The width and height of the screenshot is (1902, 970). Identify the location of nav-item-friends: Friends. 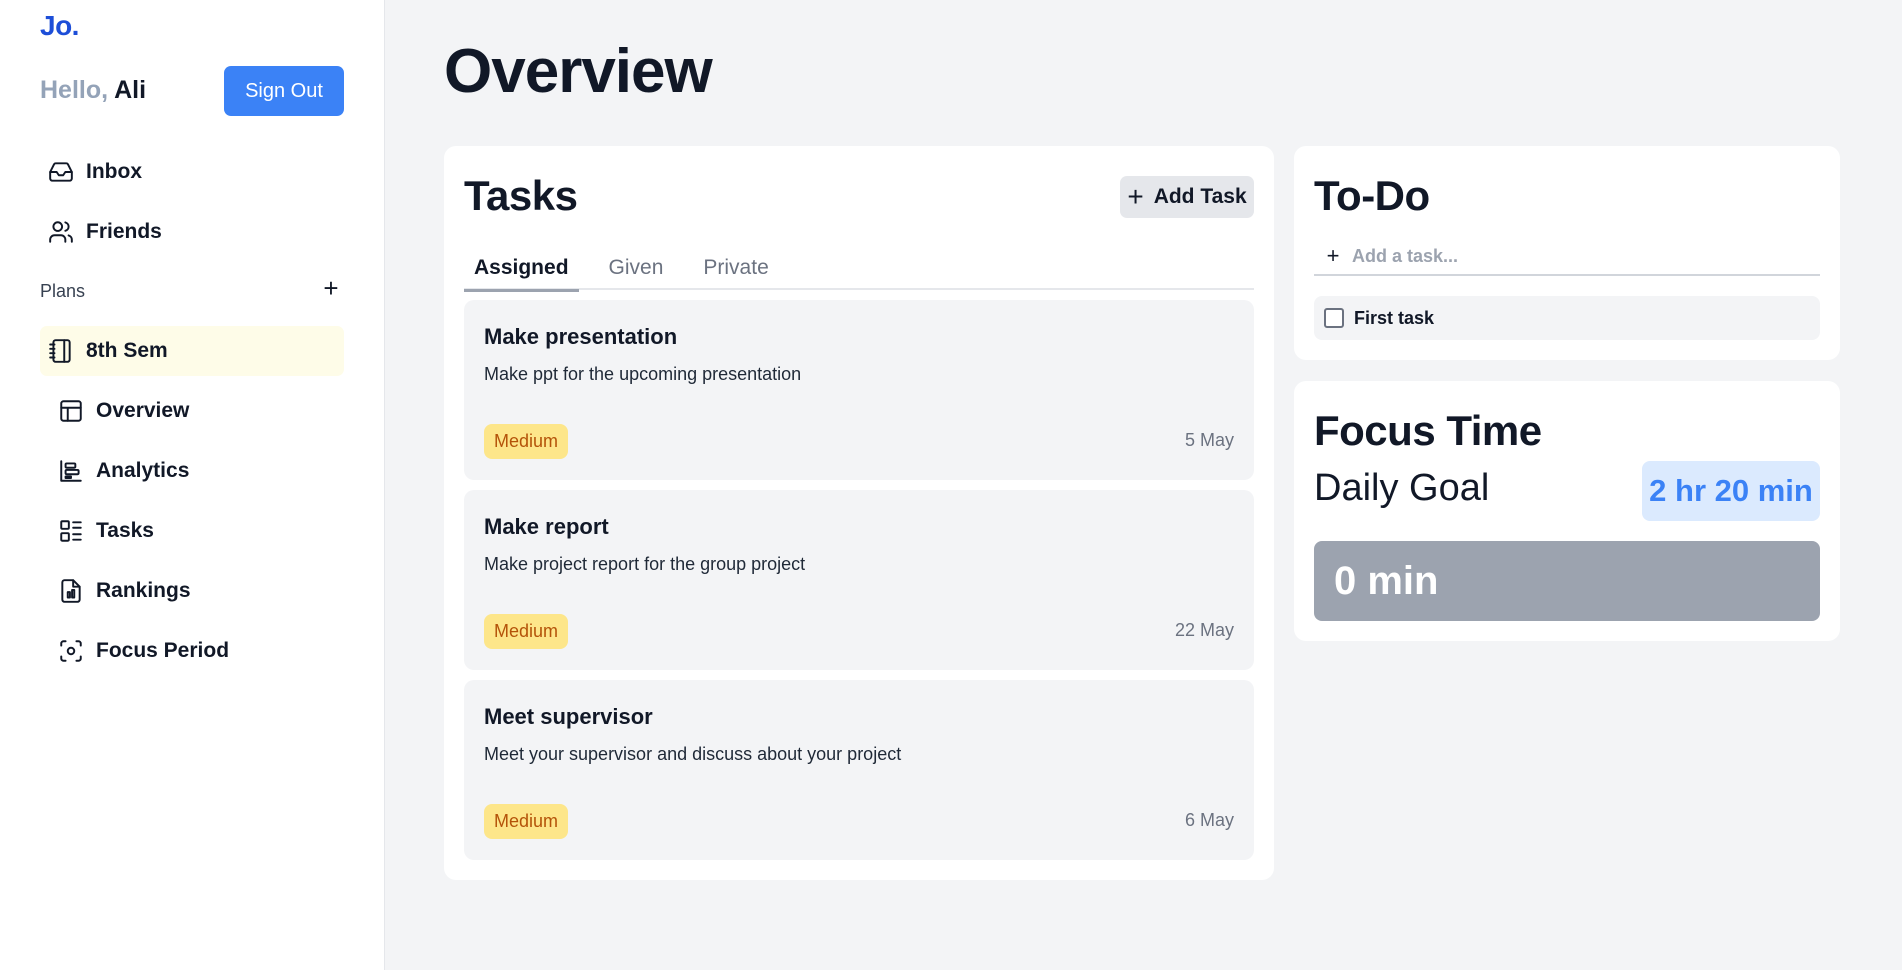
(192, 232).